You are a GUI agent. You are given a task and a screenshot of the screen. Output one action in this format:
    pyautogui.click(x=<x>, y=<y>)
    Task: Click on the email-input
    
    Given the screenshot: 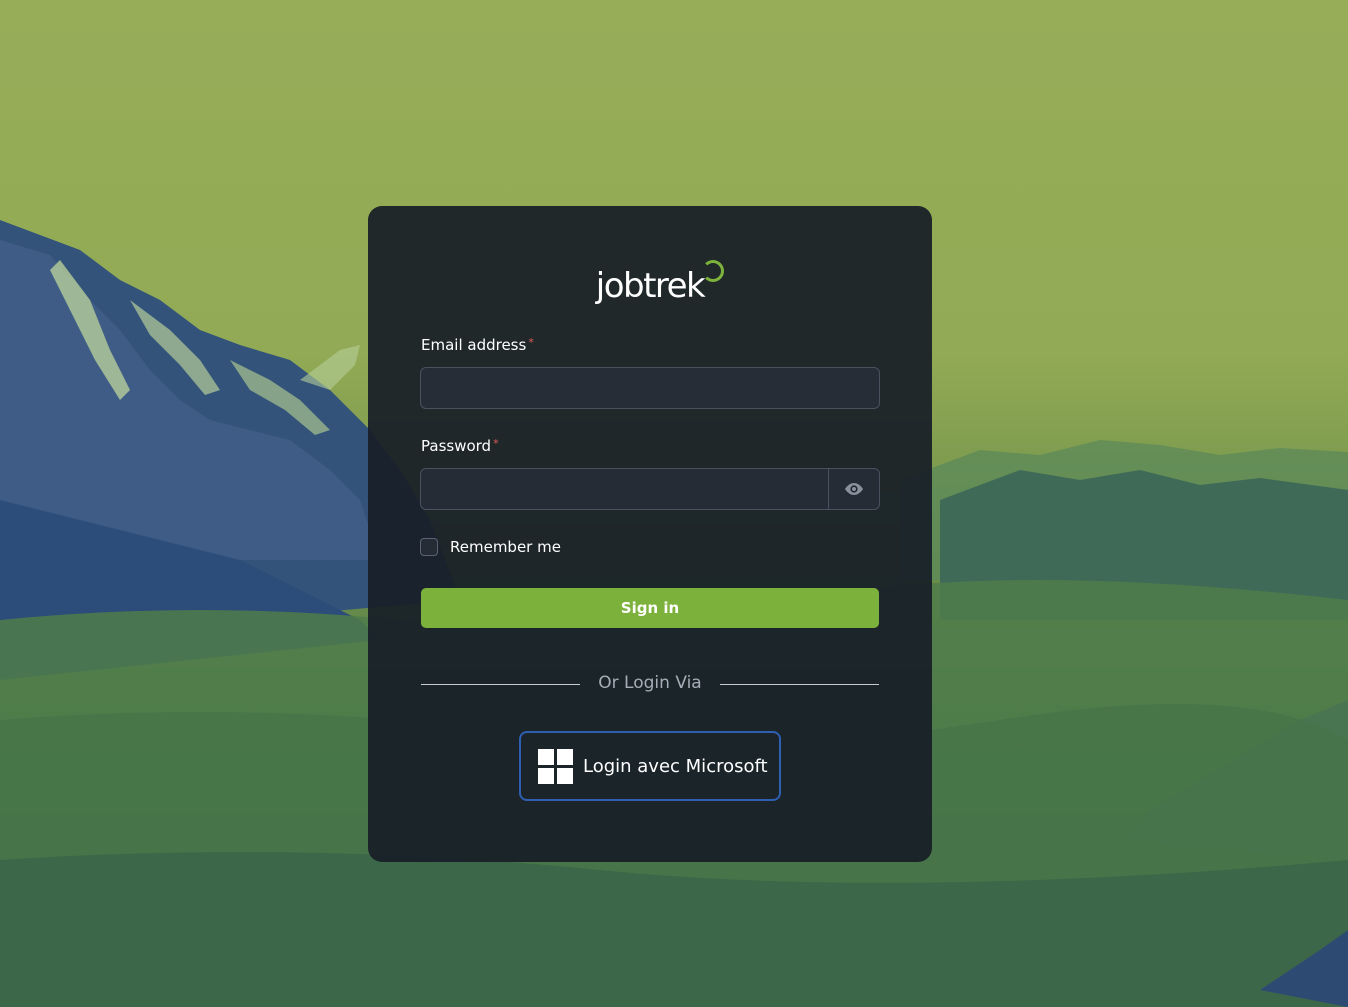 What is the action you would take?
    pyautogui.click(x=650, y=388)
    